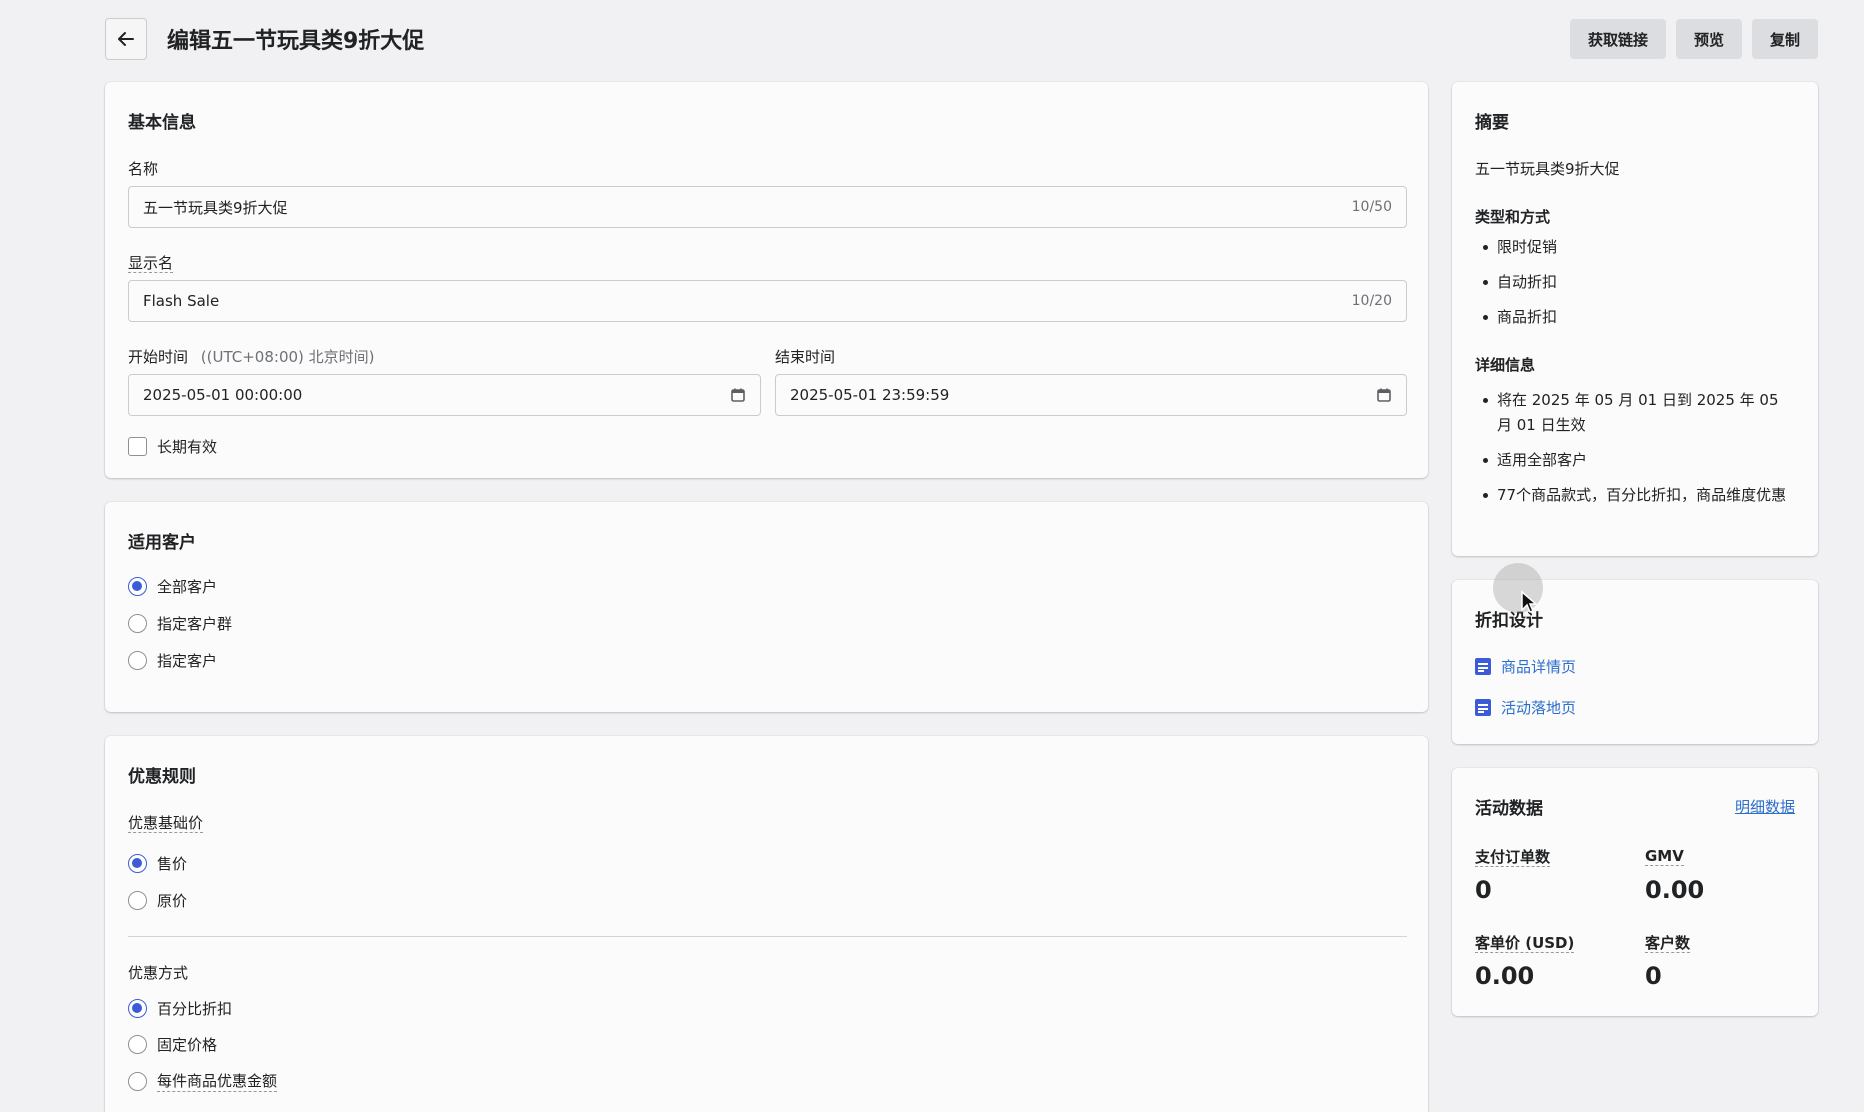 This screenshot has width=1864, height=1112. What do you see at coordinates (187, 587) in the screenshot?
I see `option-label: 全部客户` at bounding box center [187, 587].